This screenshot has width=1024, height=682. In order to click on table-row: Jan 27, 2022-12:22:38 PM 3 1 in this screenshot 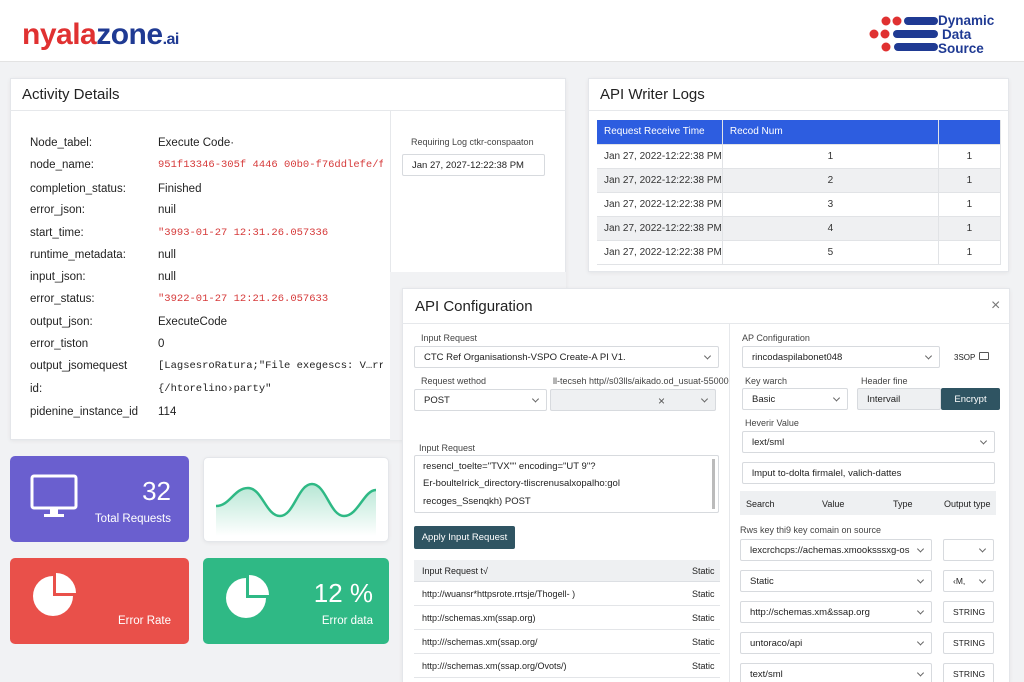, I will do `click(799, 204)`.